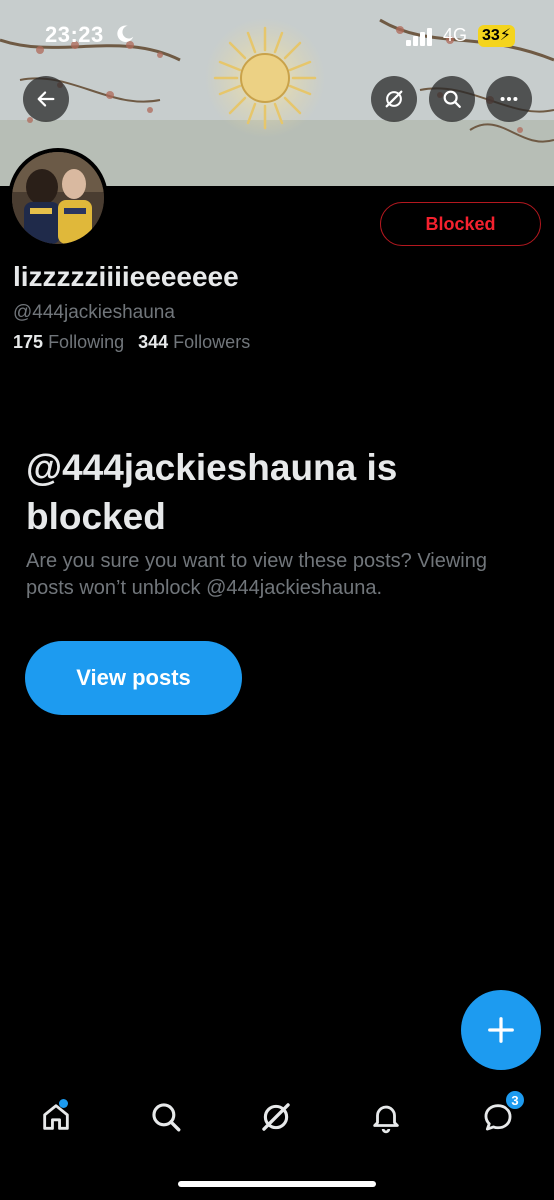 This screenshot has height=1200, width=554. I want to click on moon-icon, so click(125, 33).